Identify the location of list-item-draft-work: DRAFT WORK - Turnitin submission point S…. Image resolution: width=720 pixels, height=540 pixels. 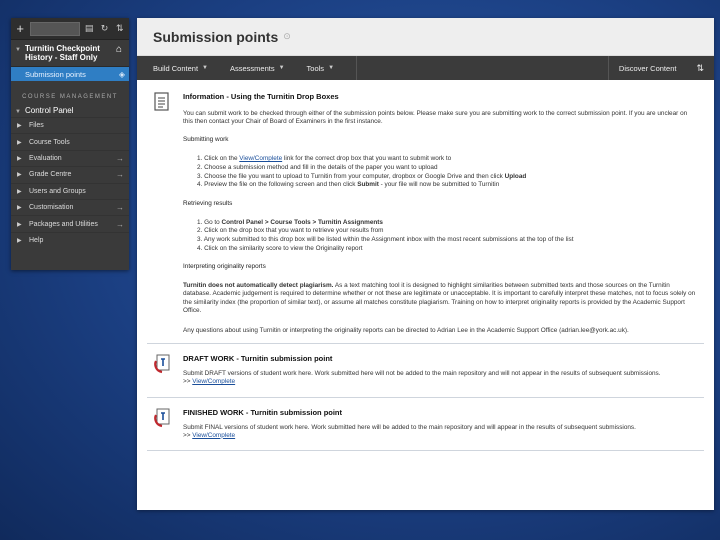
(425, 371).